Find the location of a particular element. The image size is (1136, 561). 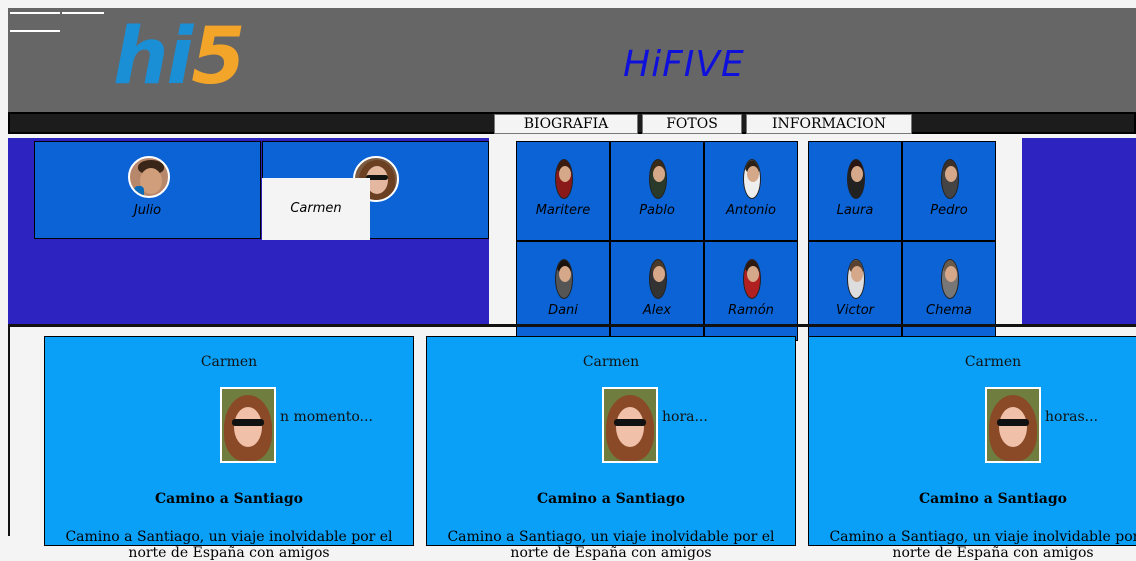

friend-name: Ramón is located at coordinates (751, 310).